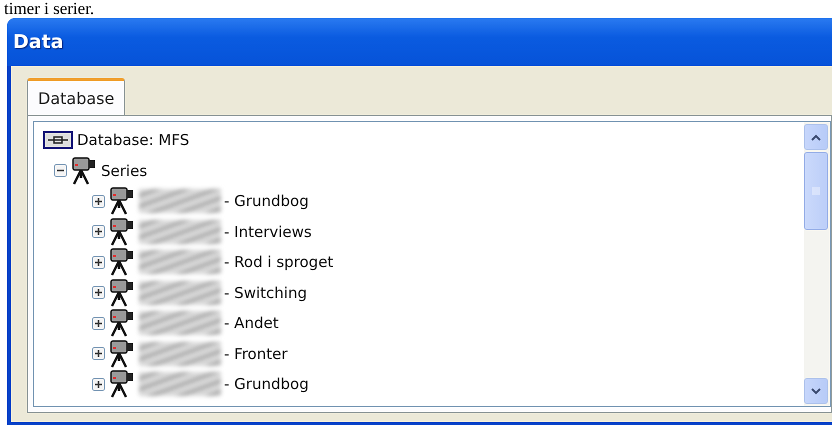 The width and height of the screenshot is (832, 425). I want to click on scroll-down-button, so click(816, 391).